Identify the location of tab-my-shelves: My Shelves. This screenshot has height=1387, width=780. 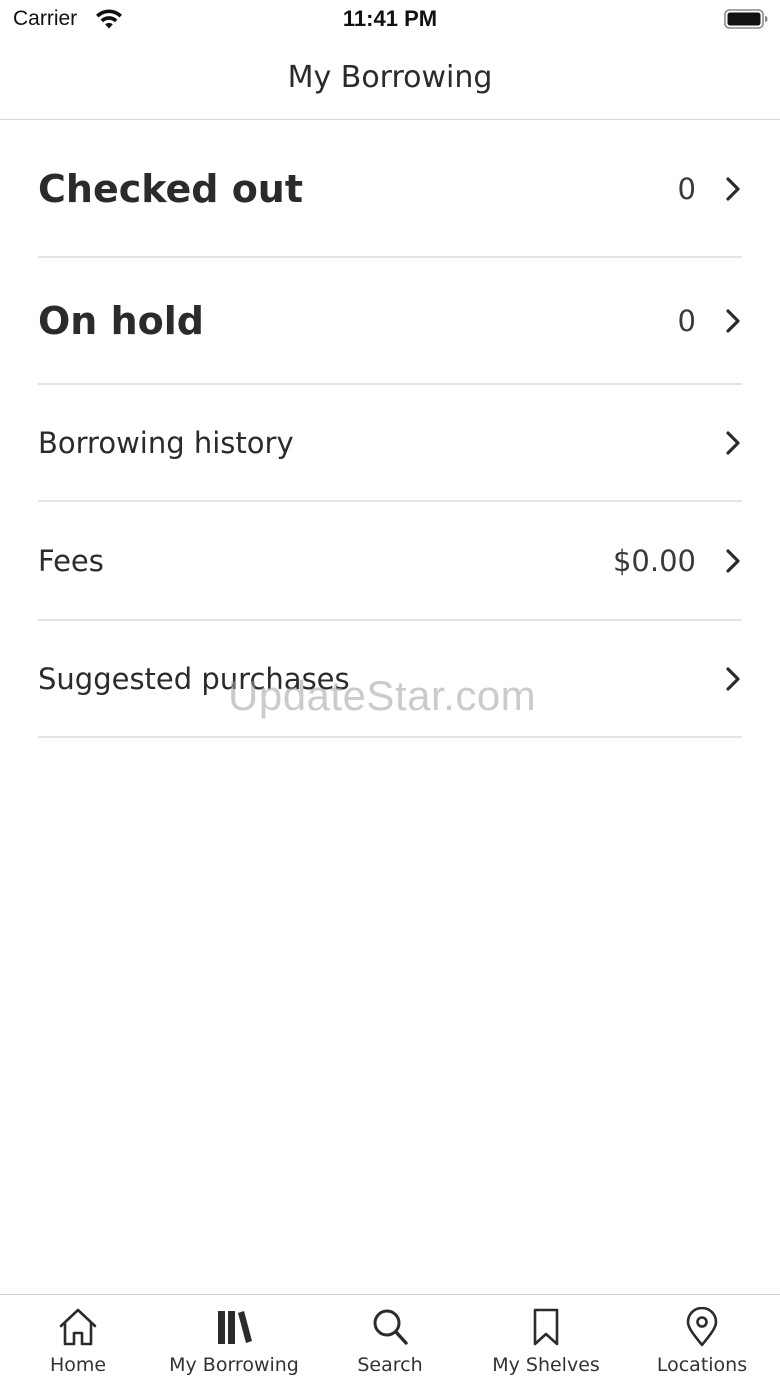
(546, 1341).